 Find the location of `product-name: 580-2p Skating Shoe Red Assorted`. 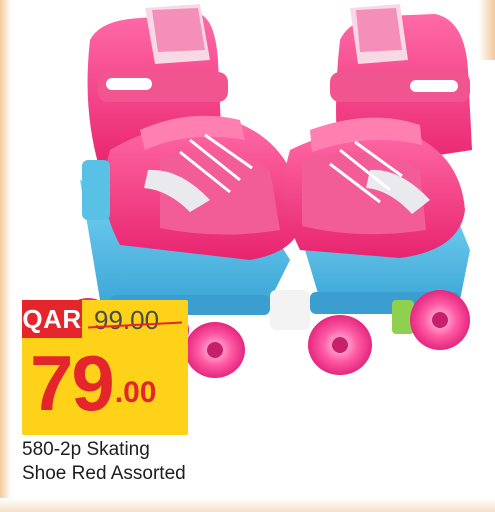

product-name: 580-2p Skating Shoe Red Assorted is located at coordinates (172, 462).